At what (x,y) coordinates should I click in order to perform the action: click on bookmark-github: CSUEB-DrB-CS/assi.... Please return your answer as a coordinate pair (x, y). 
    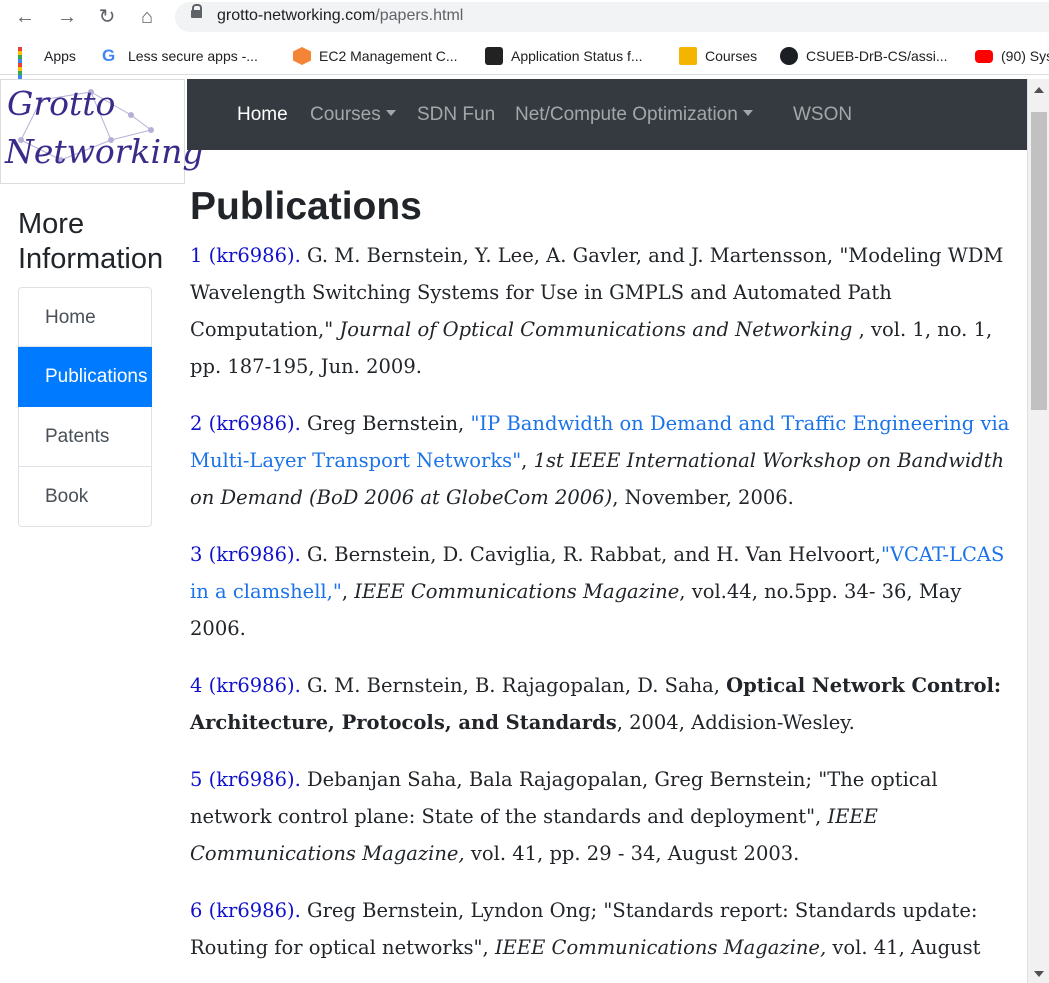
    Looking at the image, I should click on (864, 56).